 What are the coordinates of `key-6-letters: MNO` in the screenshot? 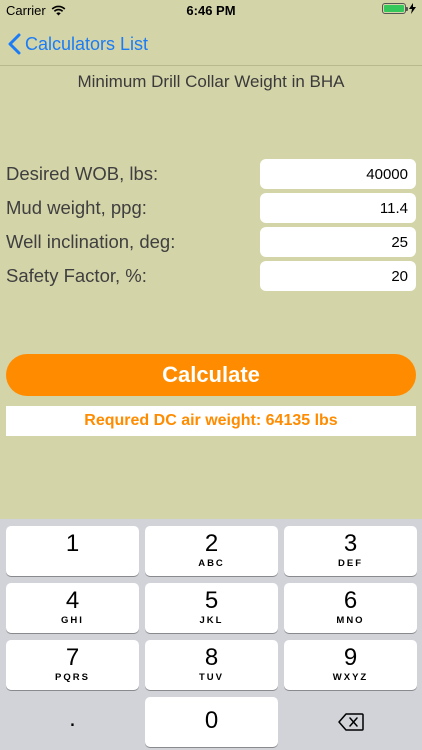 It's located at (350, 620).